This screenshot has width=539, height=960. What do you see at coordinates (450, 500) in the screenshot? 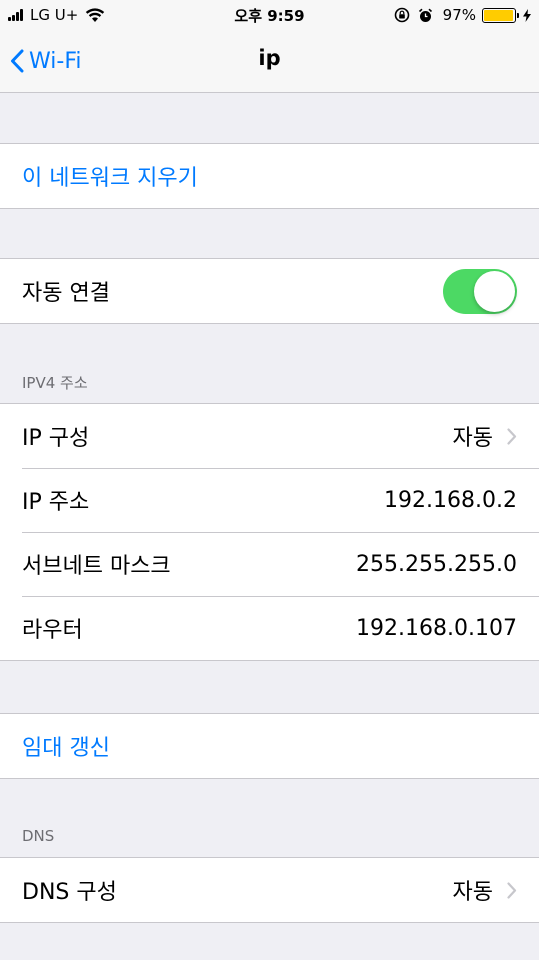
I see `ip-address-value: 192.168.0.2` at bounding box center [450, 500].